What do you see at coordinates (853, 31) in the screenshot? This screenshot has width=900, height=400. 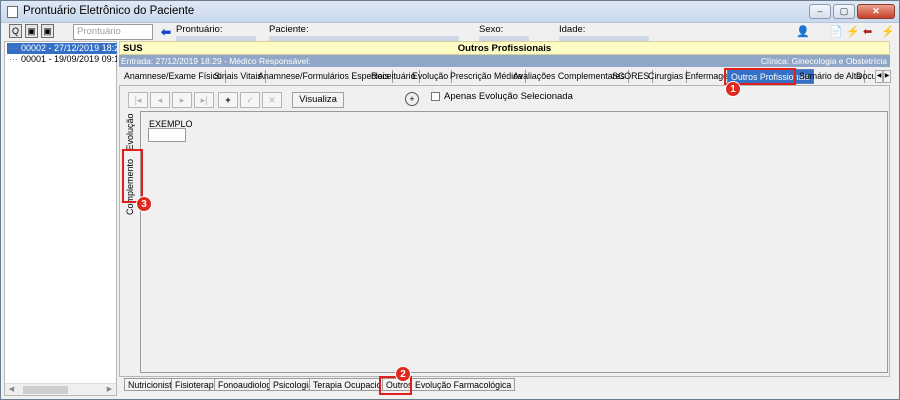 I see `lightning-green-icon: ⚡` at bounding box center [853, 31].